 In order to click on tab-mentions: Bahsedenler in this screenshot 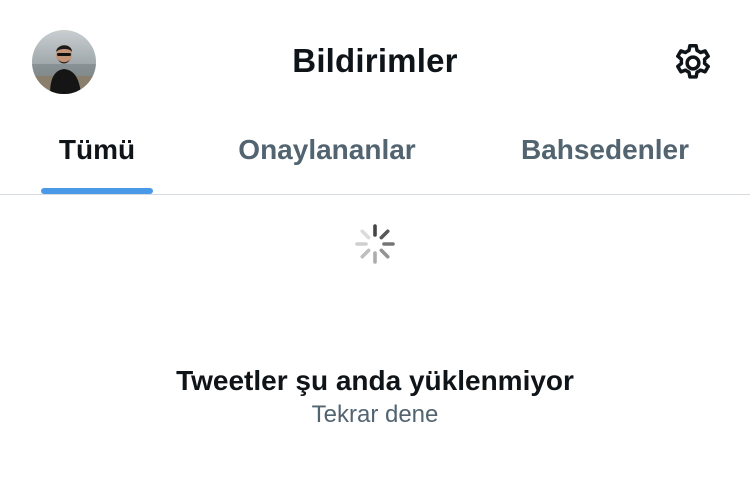, I will do `click(605, 157)`.